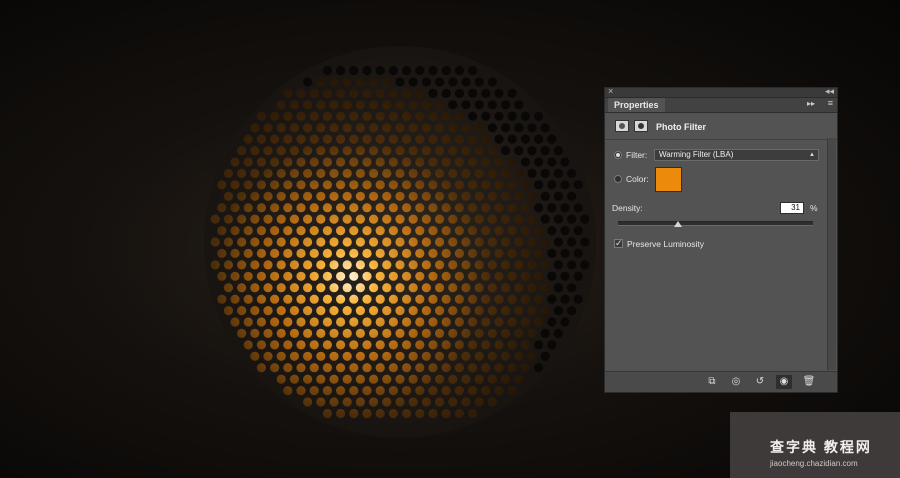 The height and width of the screenshot is (478, 900). What do you see at coordinates (811, 103) in the screenshot?
I see `expand-icon: ▸▸` at bounding box center [811, 103].